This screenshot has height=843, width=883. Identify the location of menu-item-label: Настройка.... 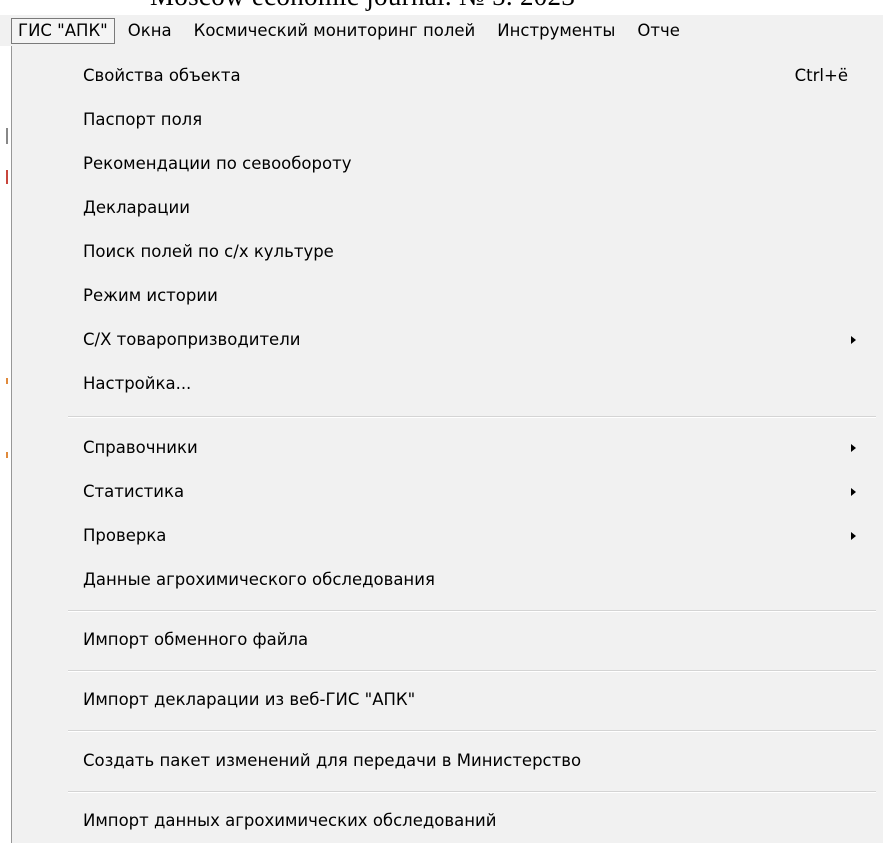
(137, 383).